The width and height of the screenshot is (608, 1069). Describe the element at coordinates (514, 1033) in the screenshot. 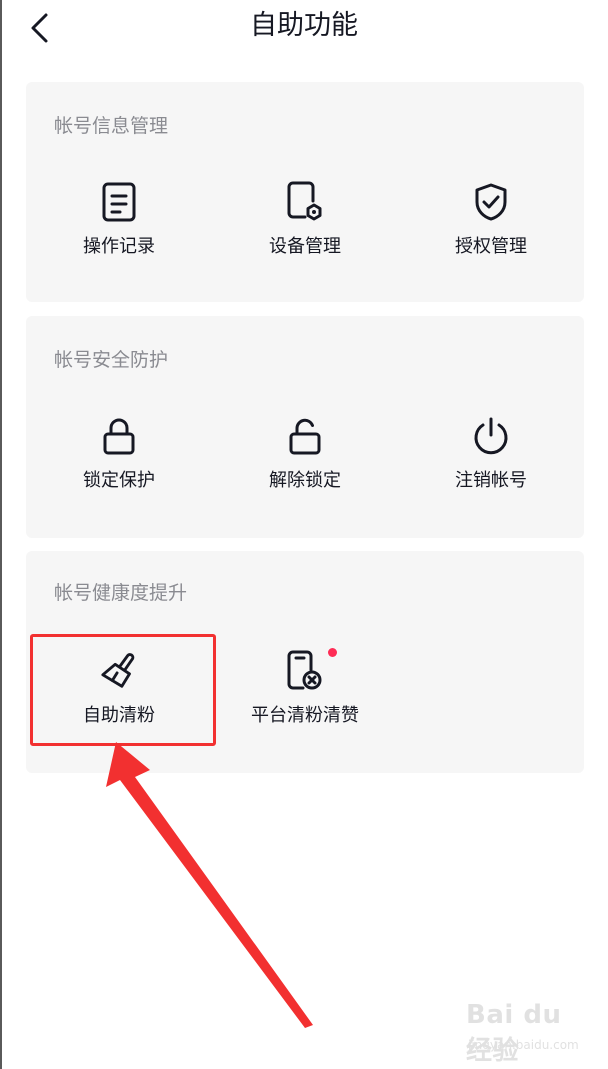

I see `watermark-brand: Bai du 经验` at that location.